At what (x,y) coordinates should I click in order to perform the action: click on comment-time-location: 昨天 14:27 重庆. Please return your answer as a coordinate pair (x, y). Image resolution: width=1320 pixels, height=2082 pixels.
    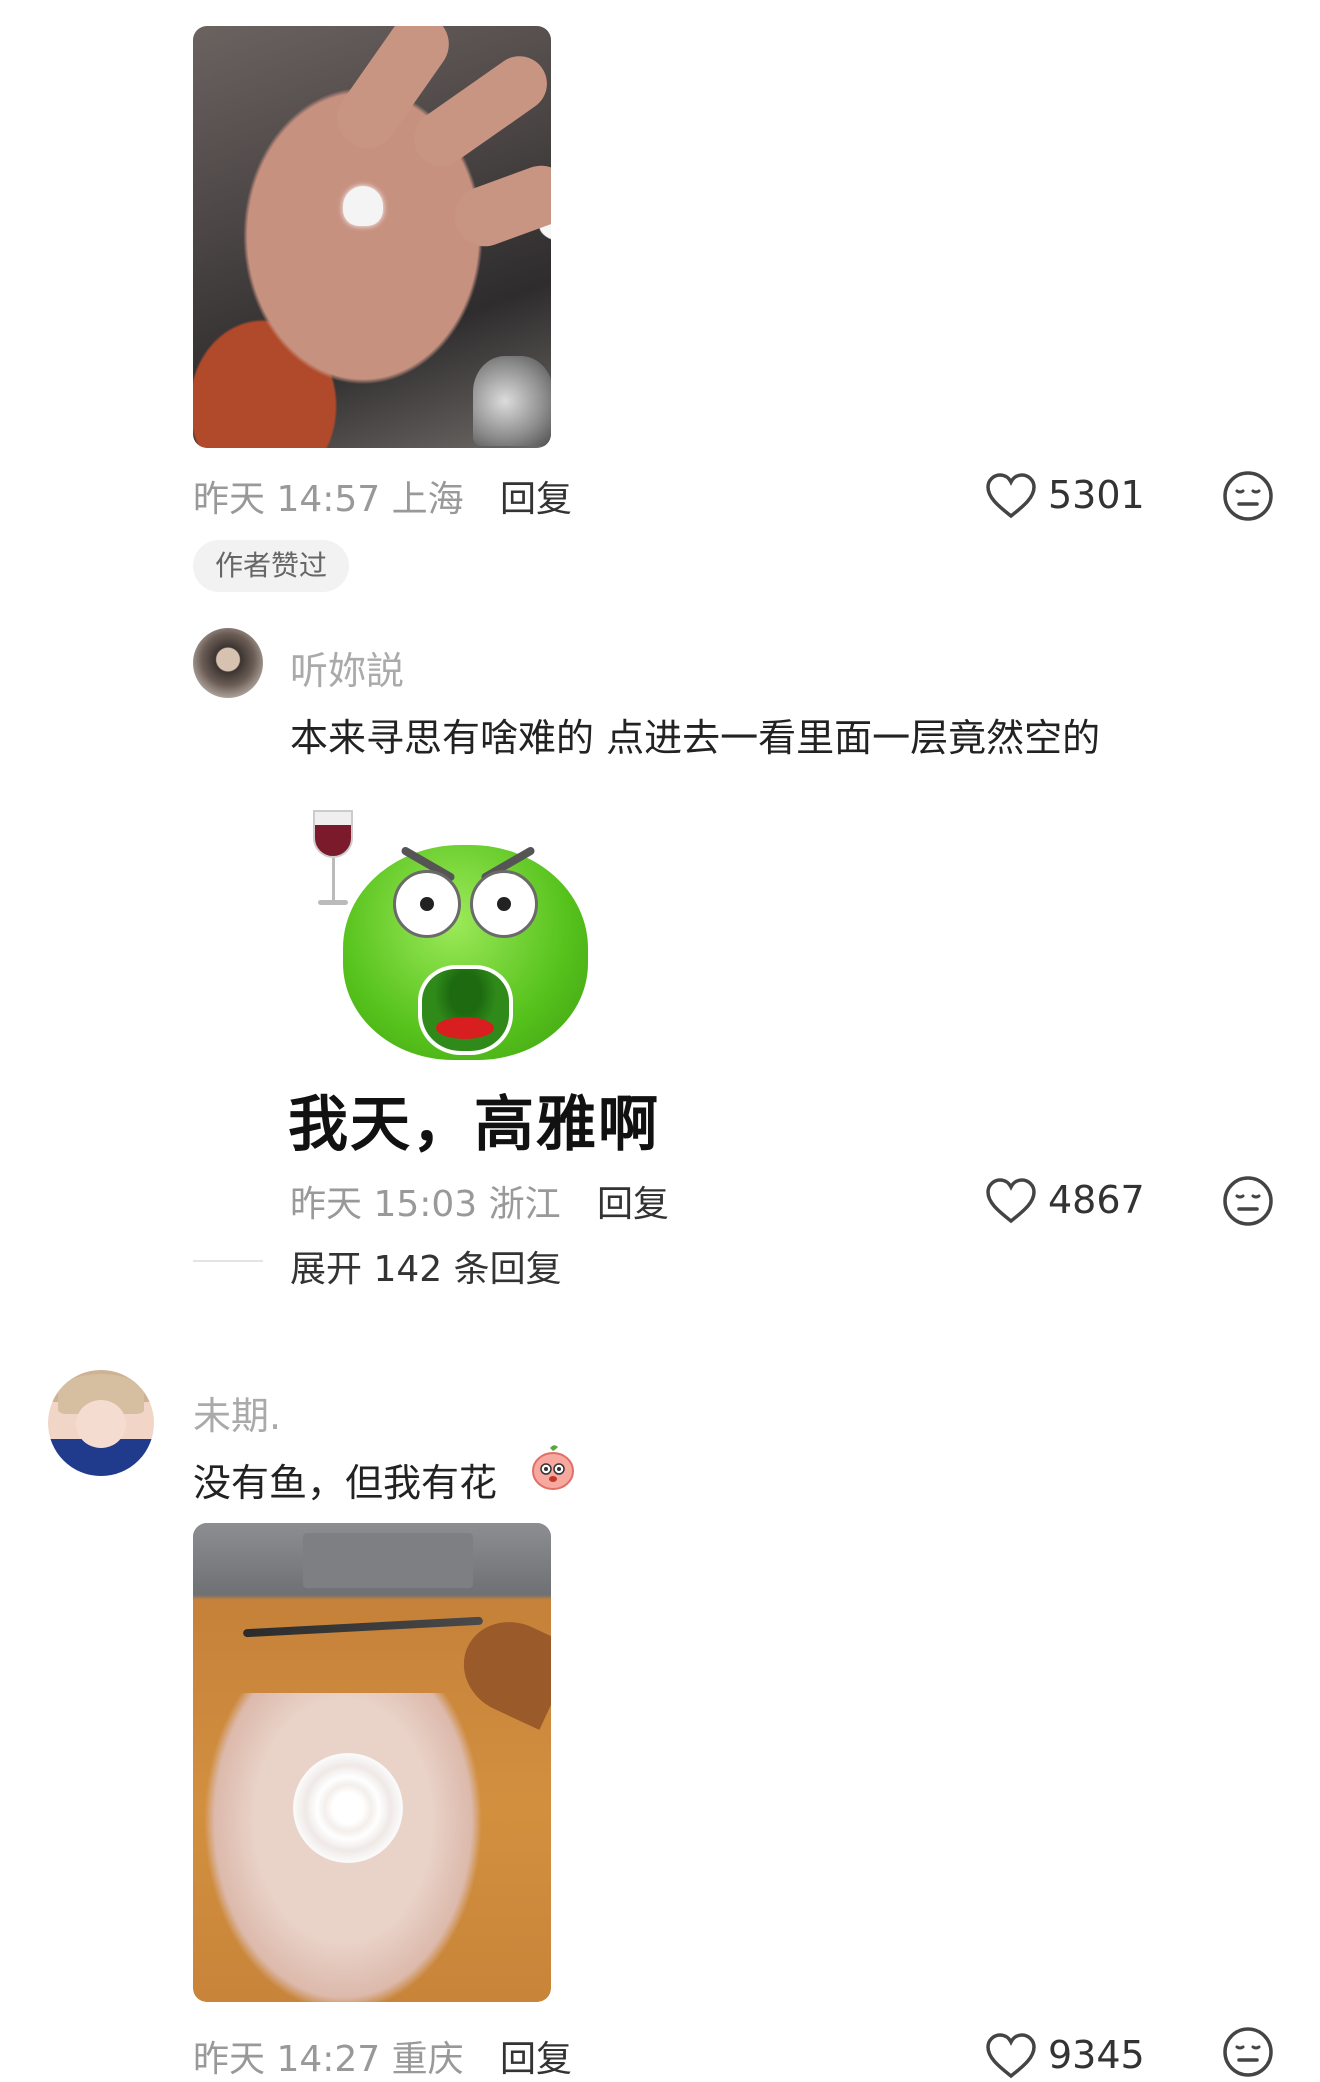
    Looking at the image, I should click on (328, 2059).